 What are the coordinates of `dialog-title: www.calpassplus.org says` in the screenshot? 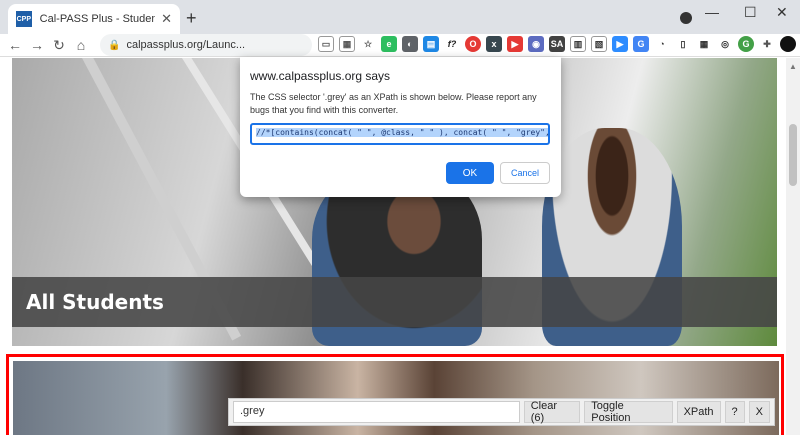 It's located at (320, 76).